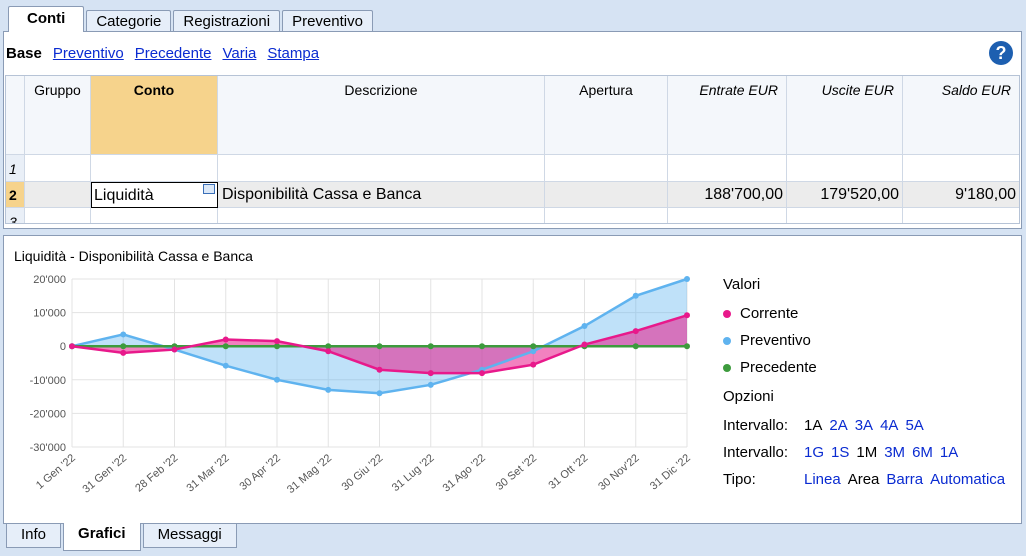 Image resolution: width=1026 pixels, height=556 pixels. Describe the element at coordinates (838, 425) in the screenshot. I see `interval-option: 2A` at that location.